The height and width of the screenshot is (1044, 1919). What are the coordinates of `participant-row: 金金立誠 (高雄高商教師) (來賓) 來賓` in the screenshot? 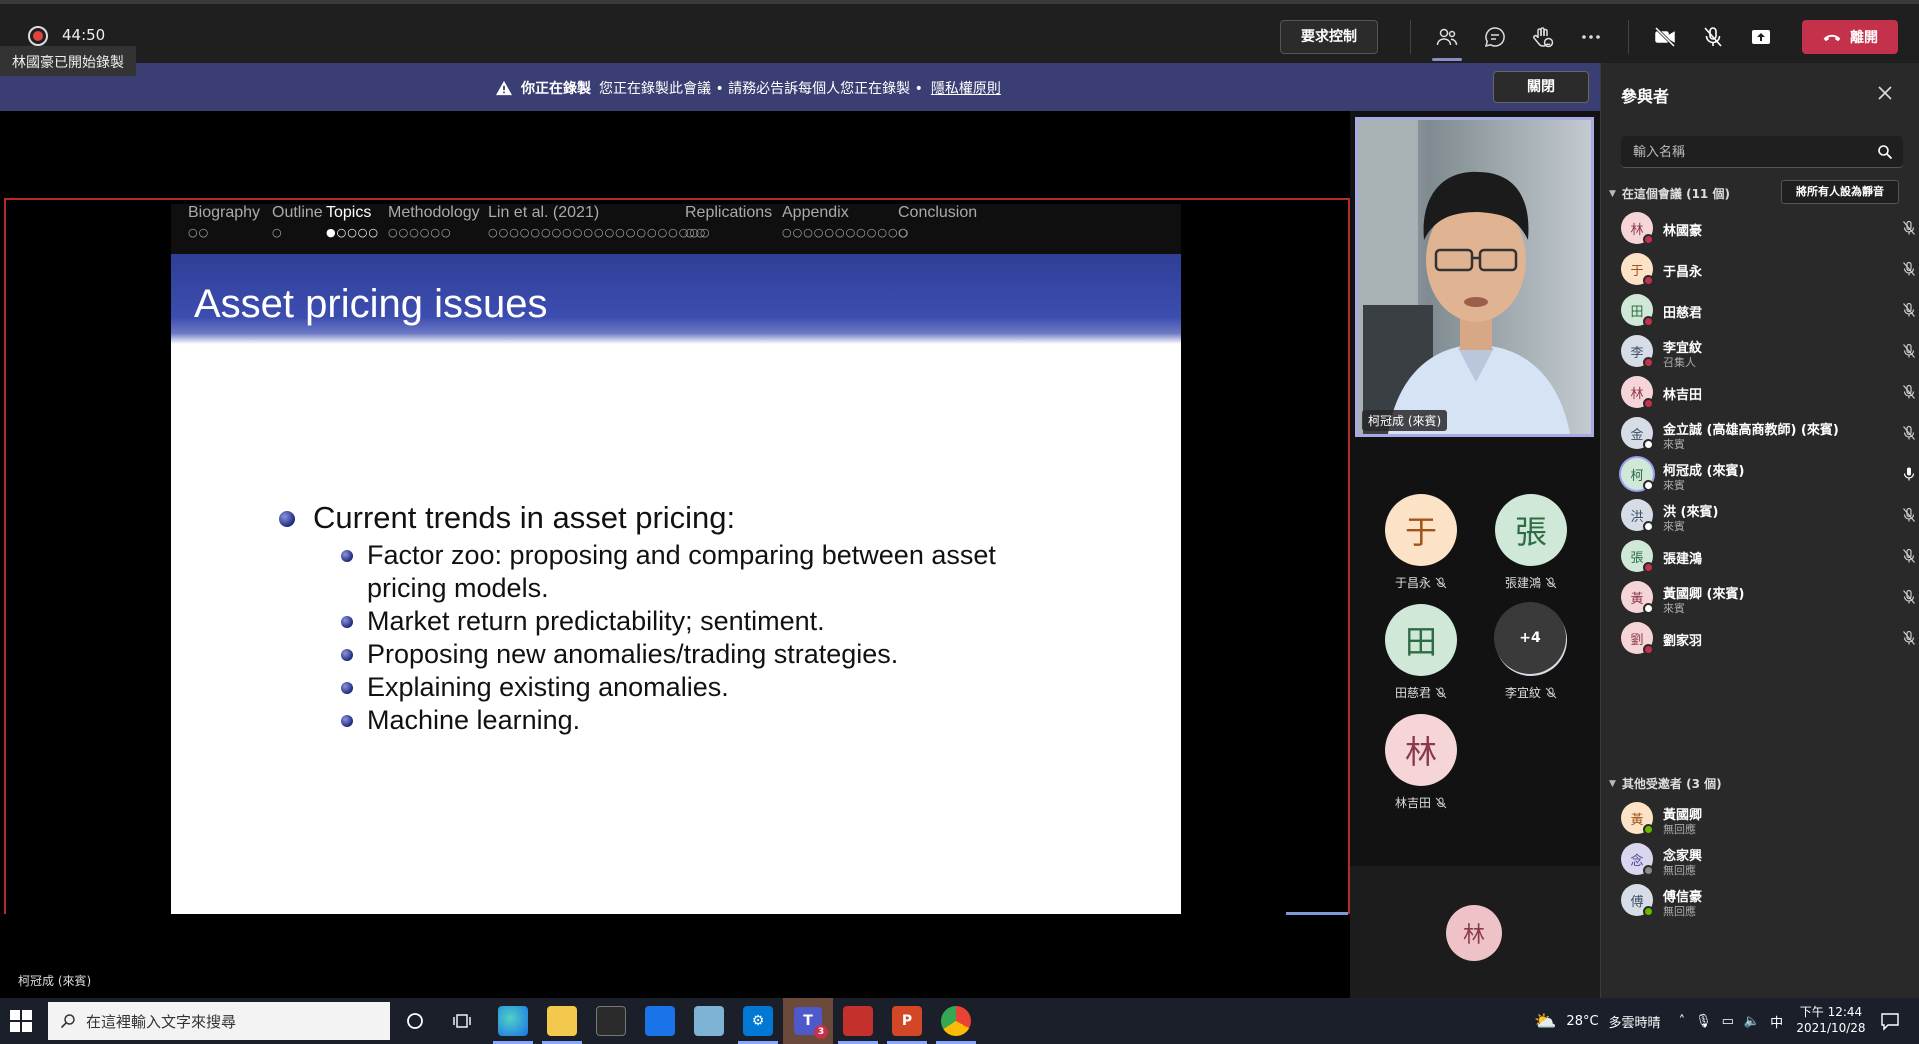 It's located at (1768, 435).